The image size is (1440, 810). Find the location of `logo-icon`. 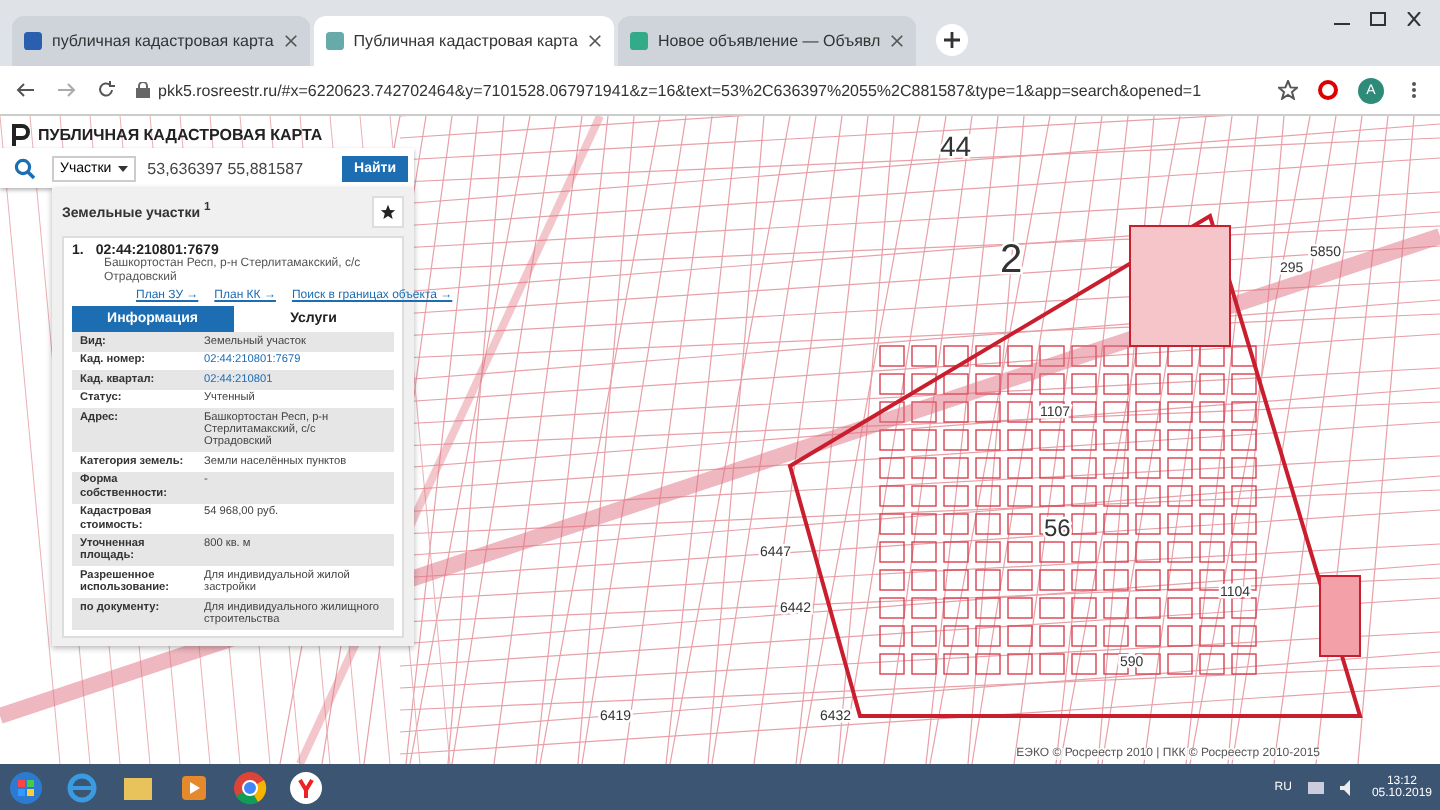

logo-icon is located at coordinates (21, 135).